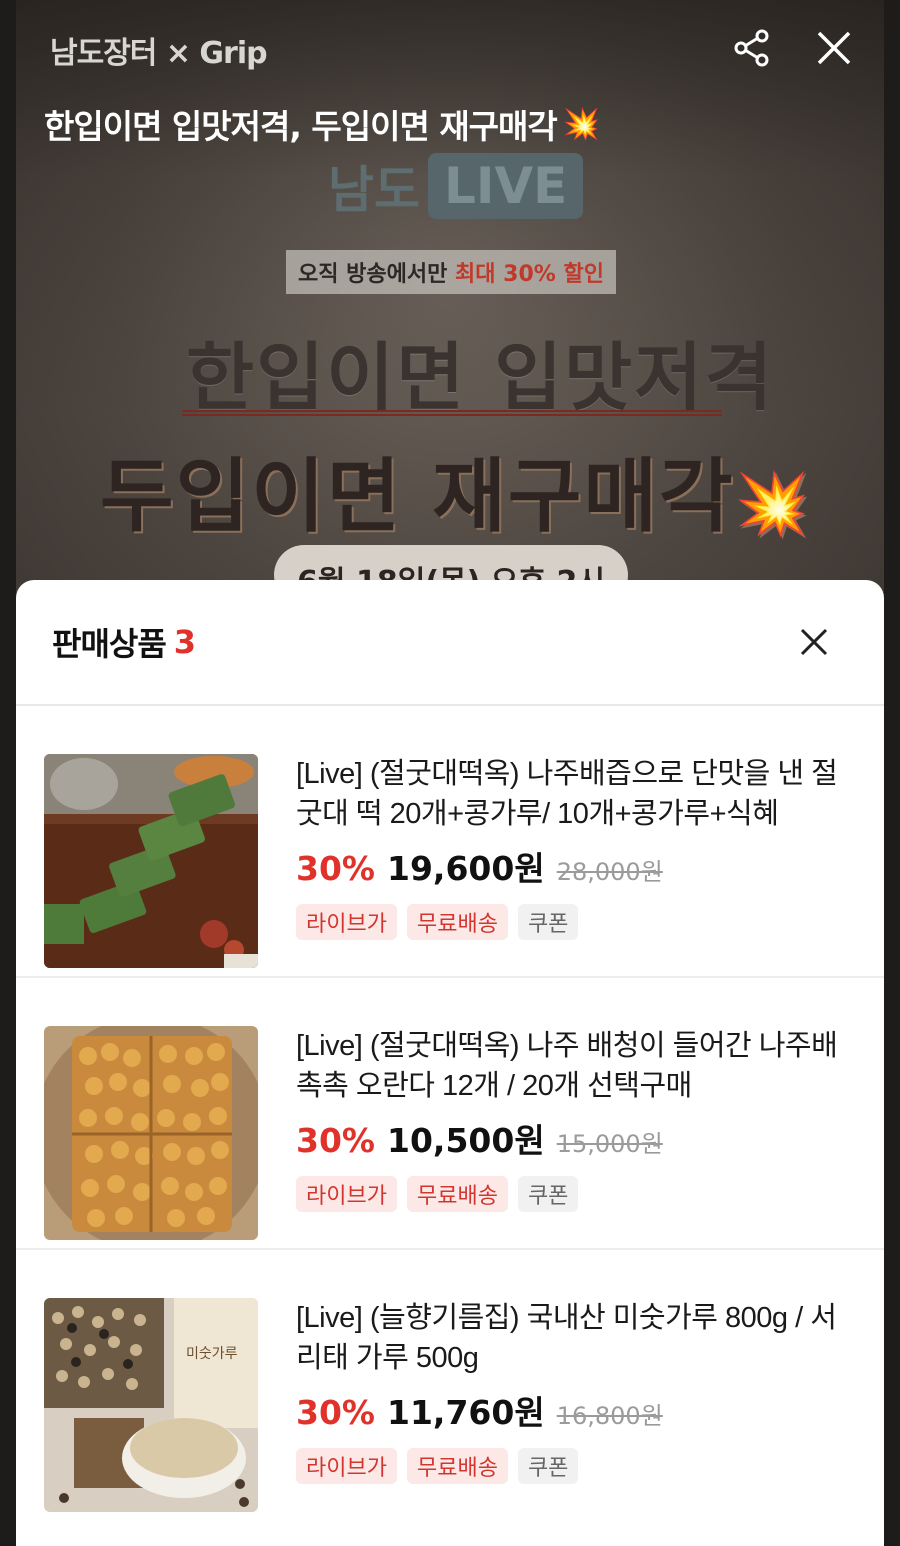 This screenshot has width=900, height=1546. I want to click on sheet-title: 판매상품, so click(109, 644).